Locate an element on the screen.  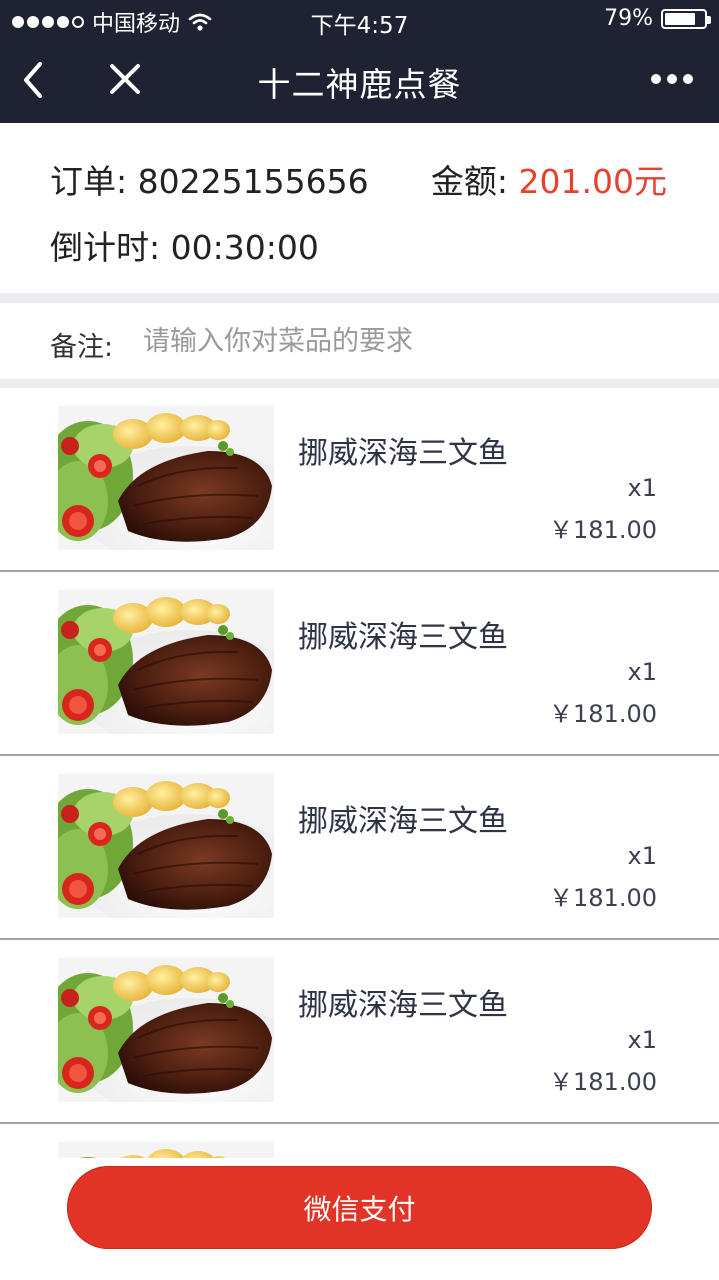
order-number: 订单: 80225155656 is located at coordinates (209, 181).